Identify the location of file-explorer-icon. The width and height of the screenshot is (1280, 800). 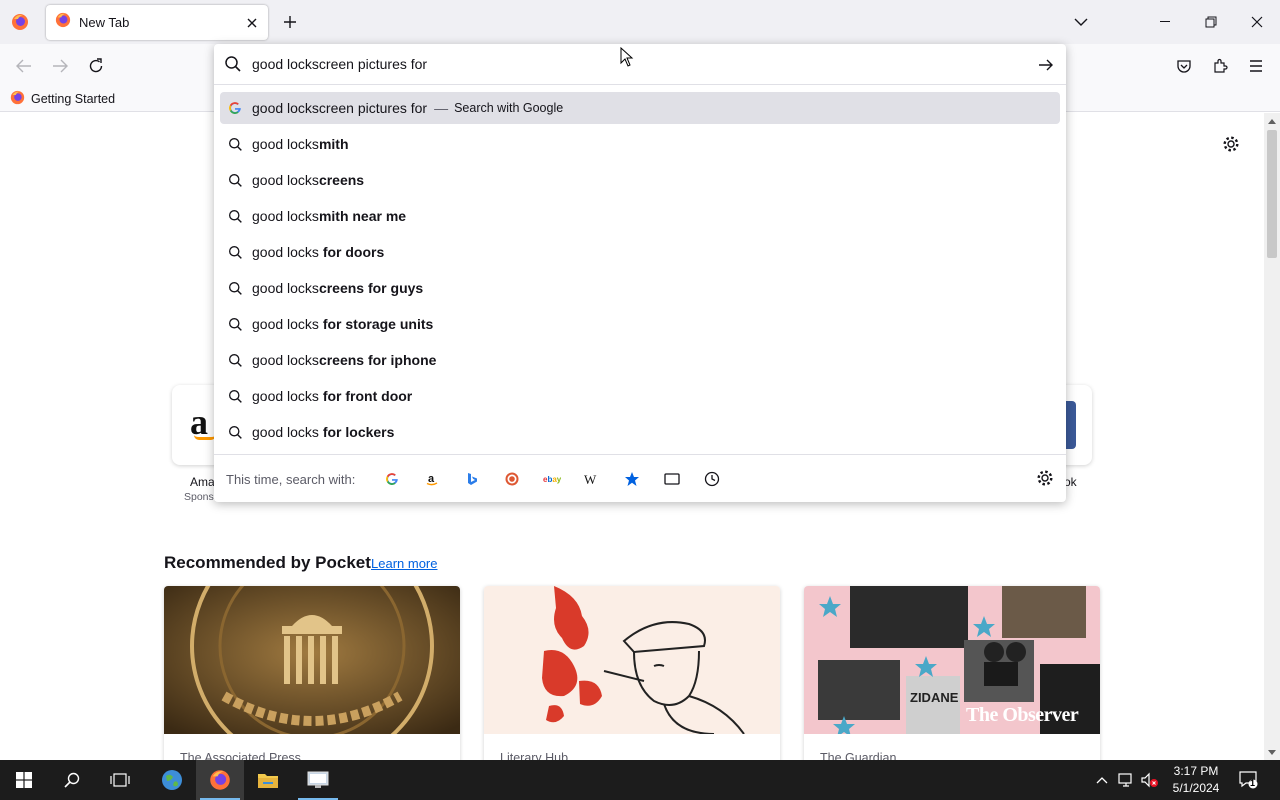
(268, 780).